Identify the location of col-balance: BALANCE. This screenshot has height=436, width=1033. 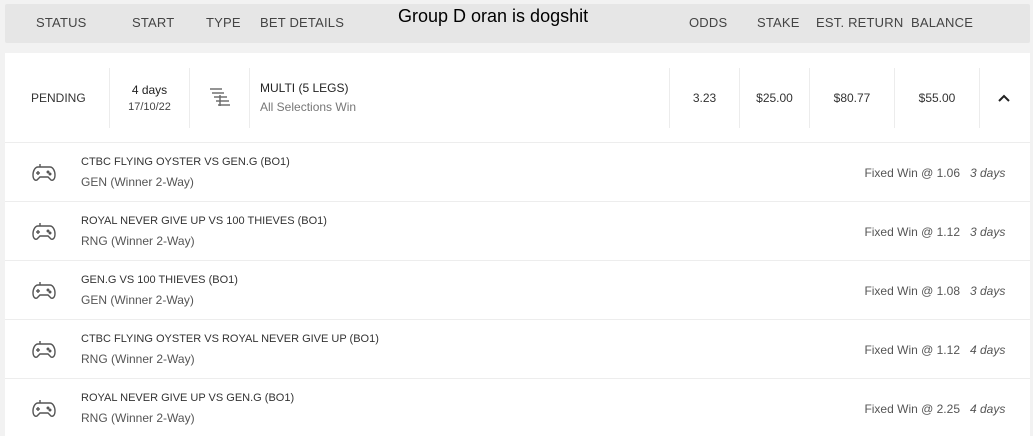
(942, 22).